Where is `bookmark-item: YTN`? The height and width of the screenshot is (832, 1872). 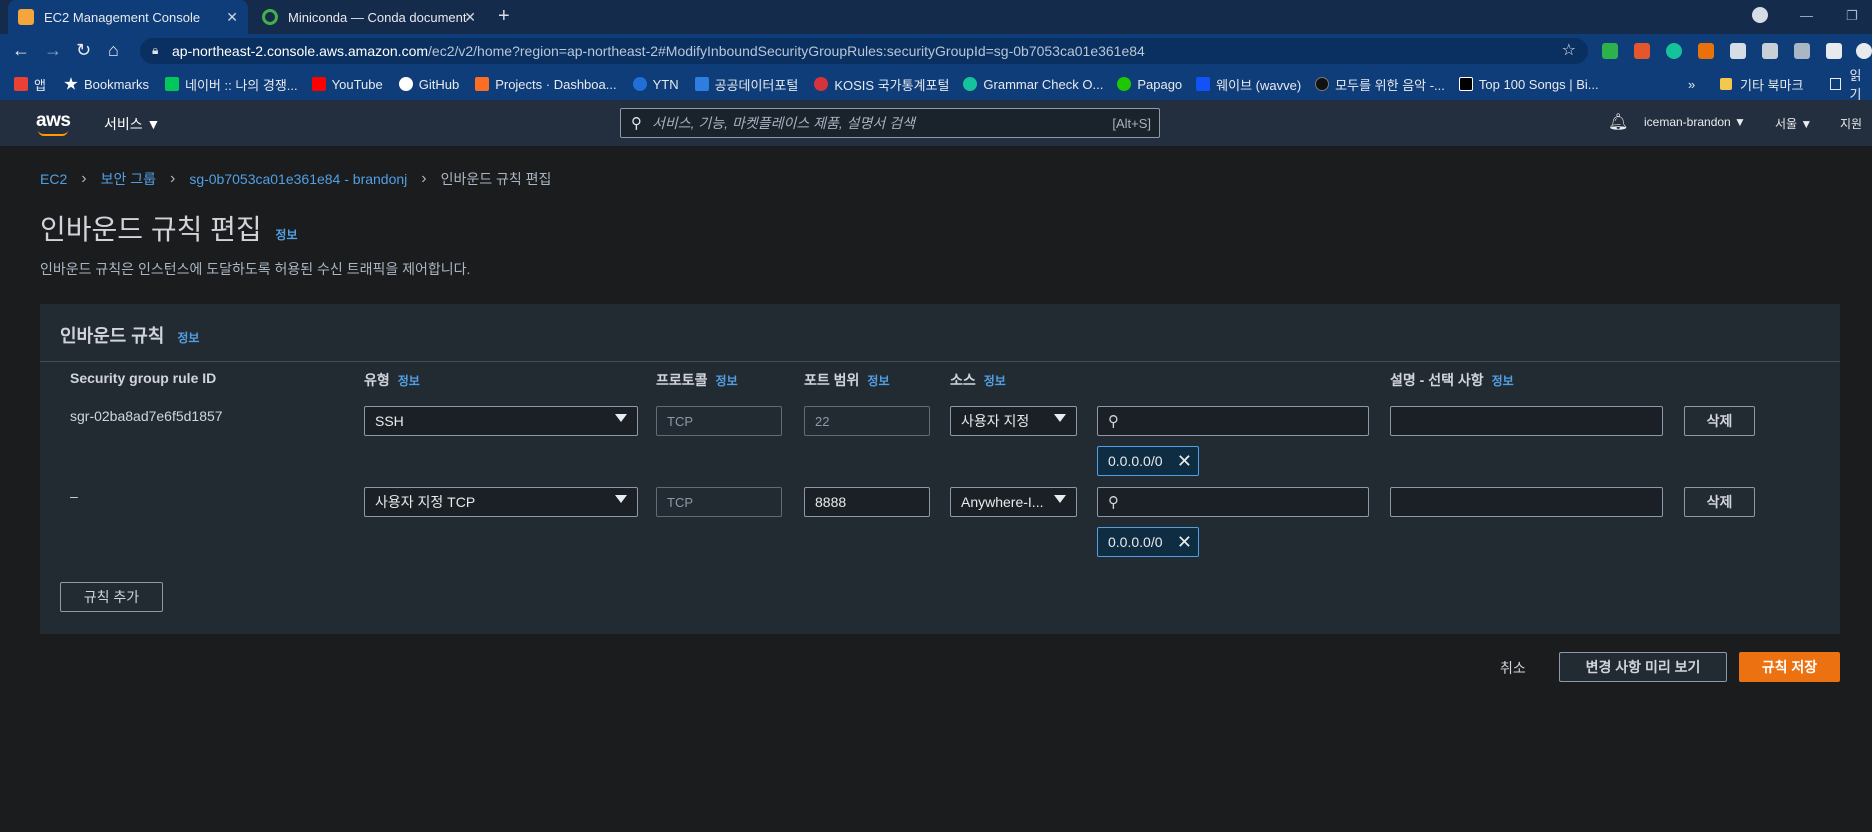 bookmark-item: YTN is located at coordinates (655, 84).